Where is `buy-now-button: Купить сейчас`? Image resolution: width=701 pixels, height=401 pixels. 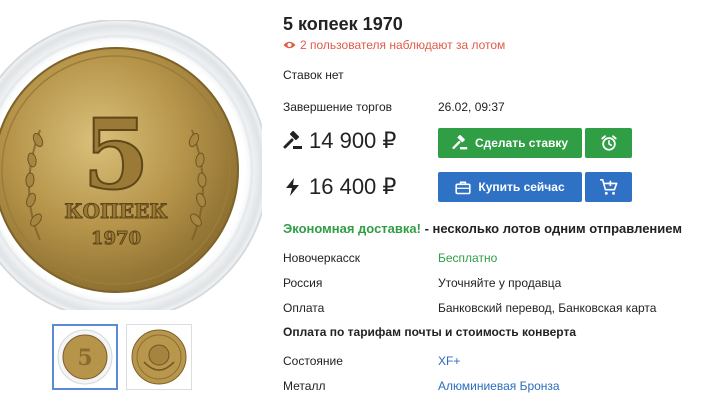 buy-now-button: Купить сейчас is located at coordinates (510, 187).